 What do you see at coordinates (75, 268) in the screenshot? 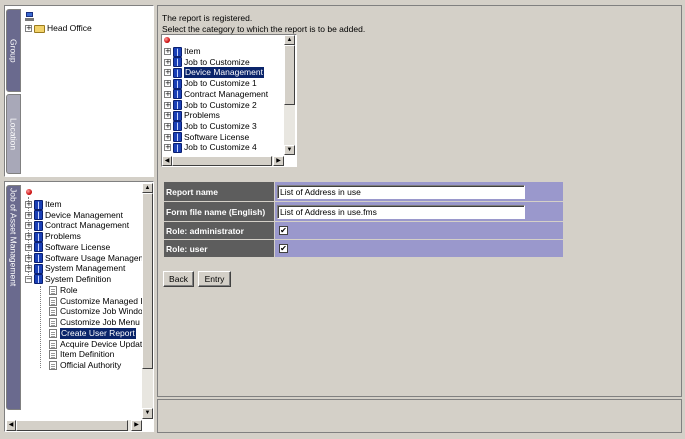
I see `tree-item: + System Management` at bounding box center [75, 268].